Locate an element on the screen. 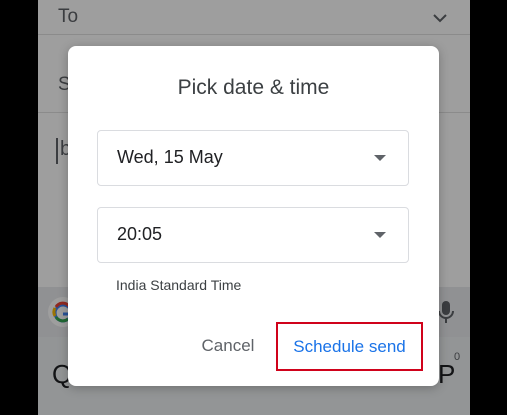  dialog-title: Pick date & time is located at coordinates (253, 87).